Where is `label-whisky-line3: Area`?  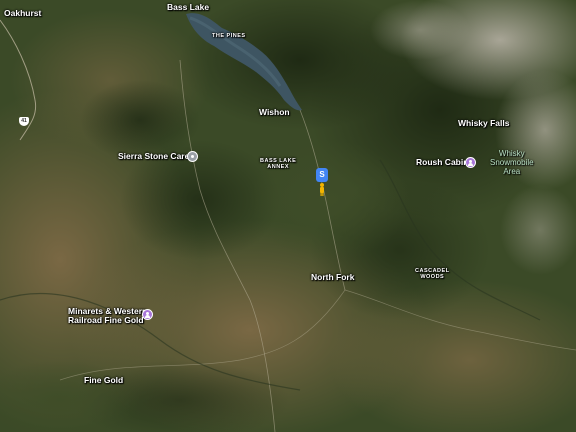 label-whisky-line3: Area is located at coordinates (512, 171).